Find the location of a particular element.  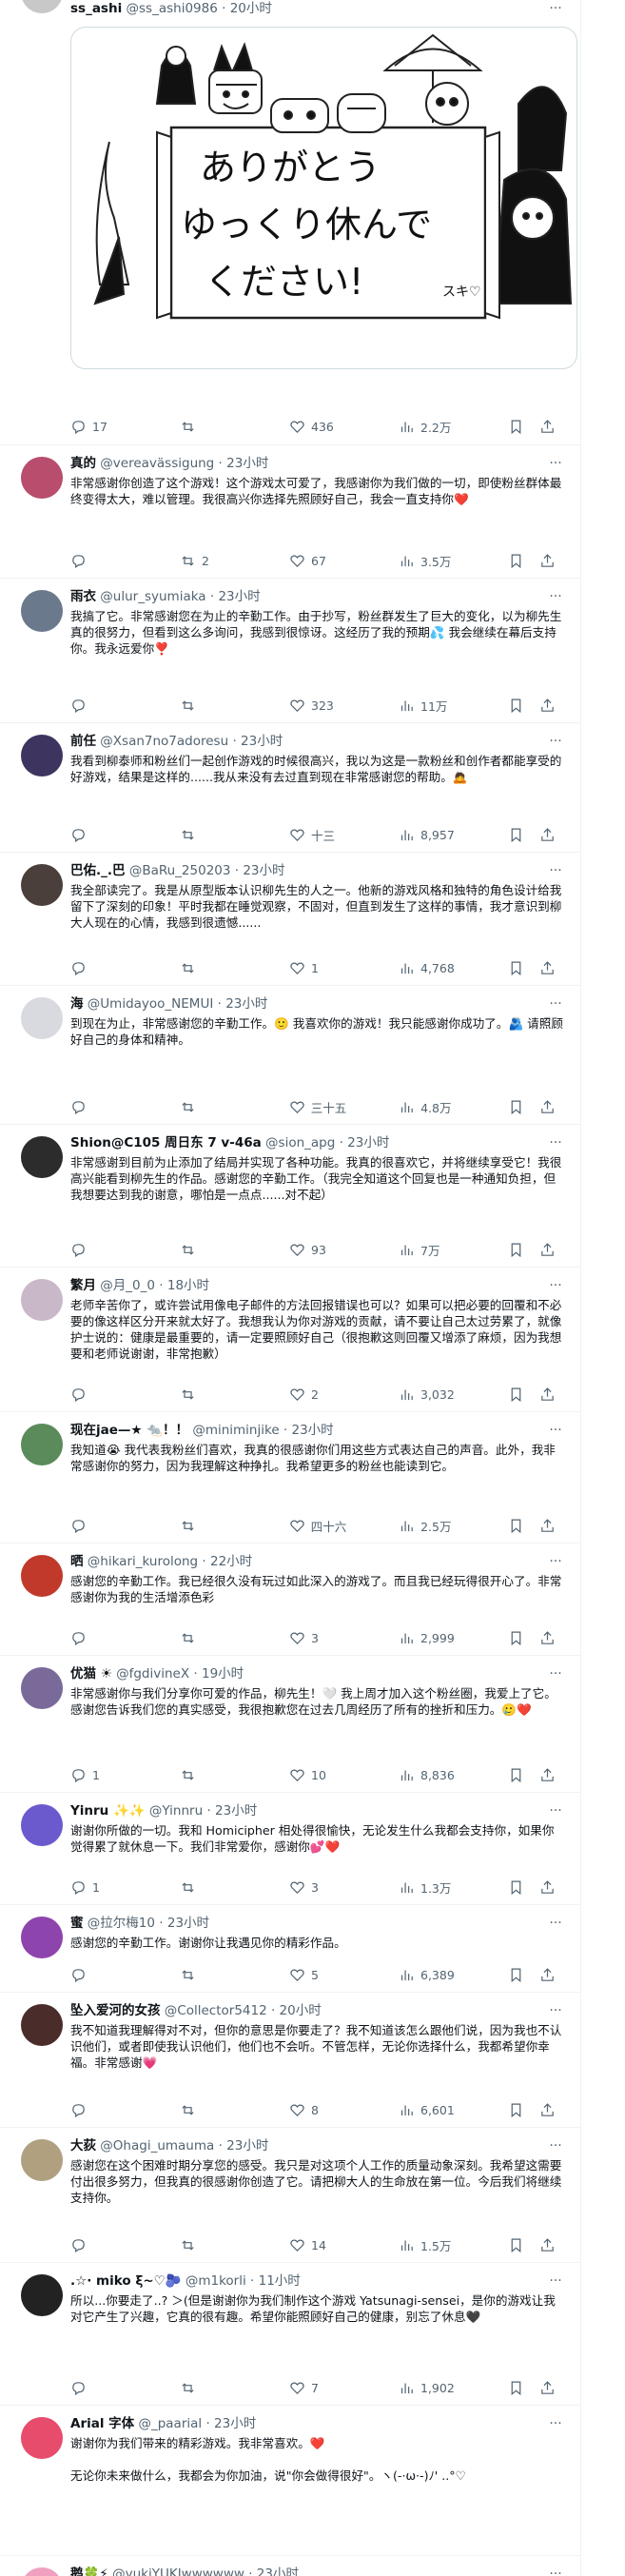

views-button: 1,902 is located at coordinates (427, 2388).